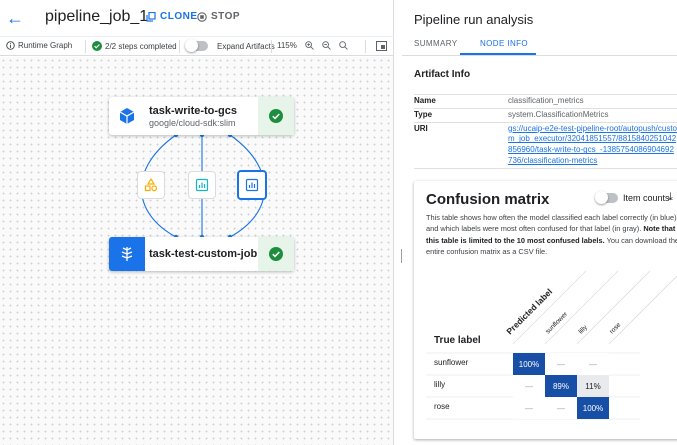 The width and height of the screenshot is (677, 445). I want to click on expand-artifacts-toggle: Expand Artifacts, so click(230, 45).